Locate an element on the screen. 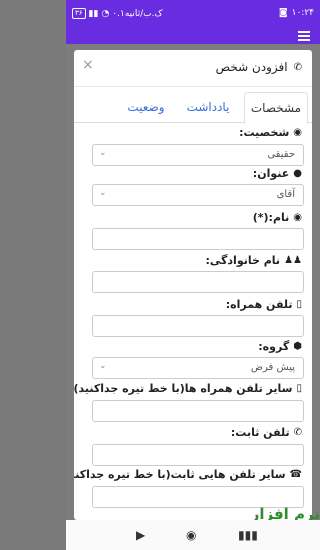 This screenshot has width=320, height=550. group-select: پیش فرض ⌄ is located at coordinates (198, 368).